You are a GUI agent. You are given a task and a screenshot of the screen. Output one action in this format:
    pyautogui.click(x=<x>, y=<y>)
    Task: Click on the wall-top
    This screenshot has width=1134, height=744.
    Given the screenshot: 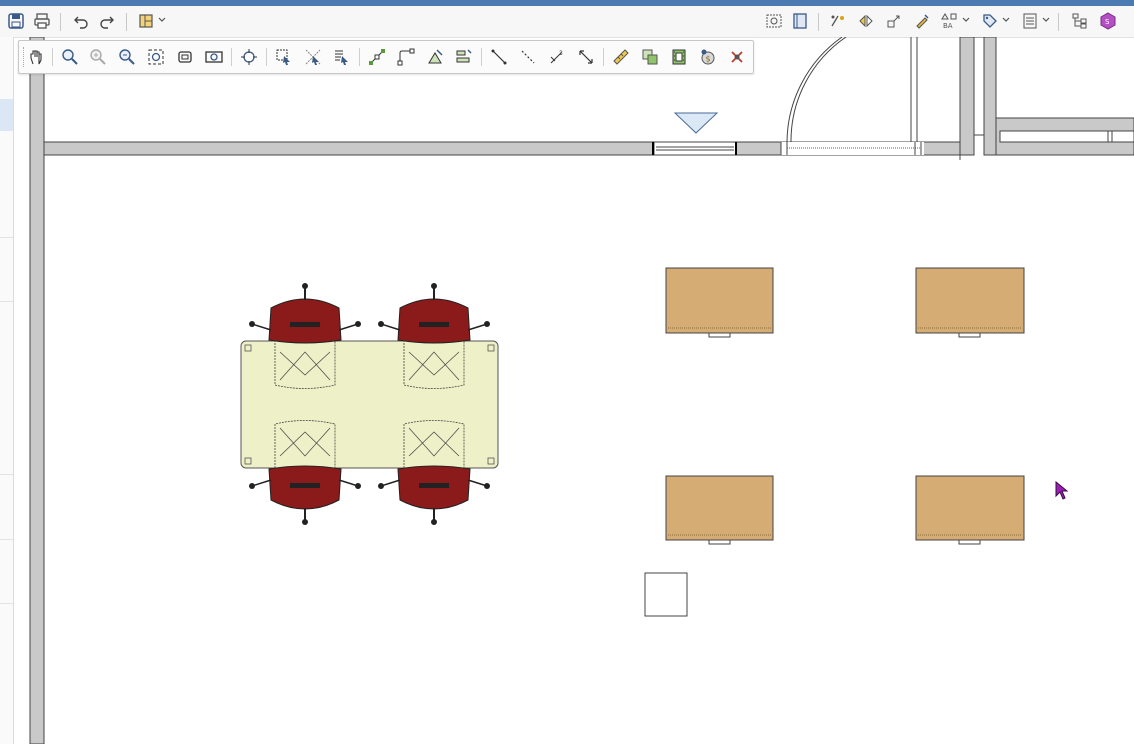 What is the action you would take?
    pyautogui.click(x=350, y=148)
    